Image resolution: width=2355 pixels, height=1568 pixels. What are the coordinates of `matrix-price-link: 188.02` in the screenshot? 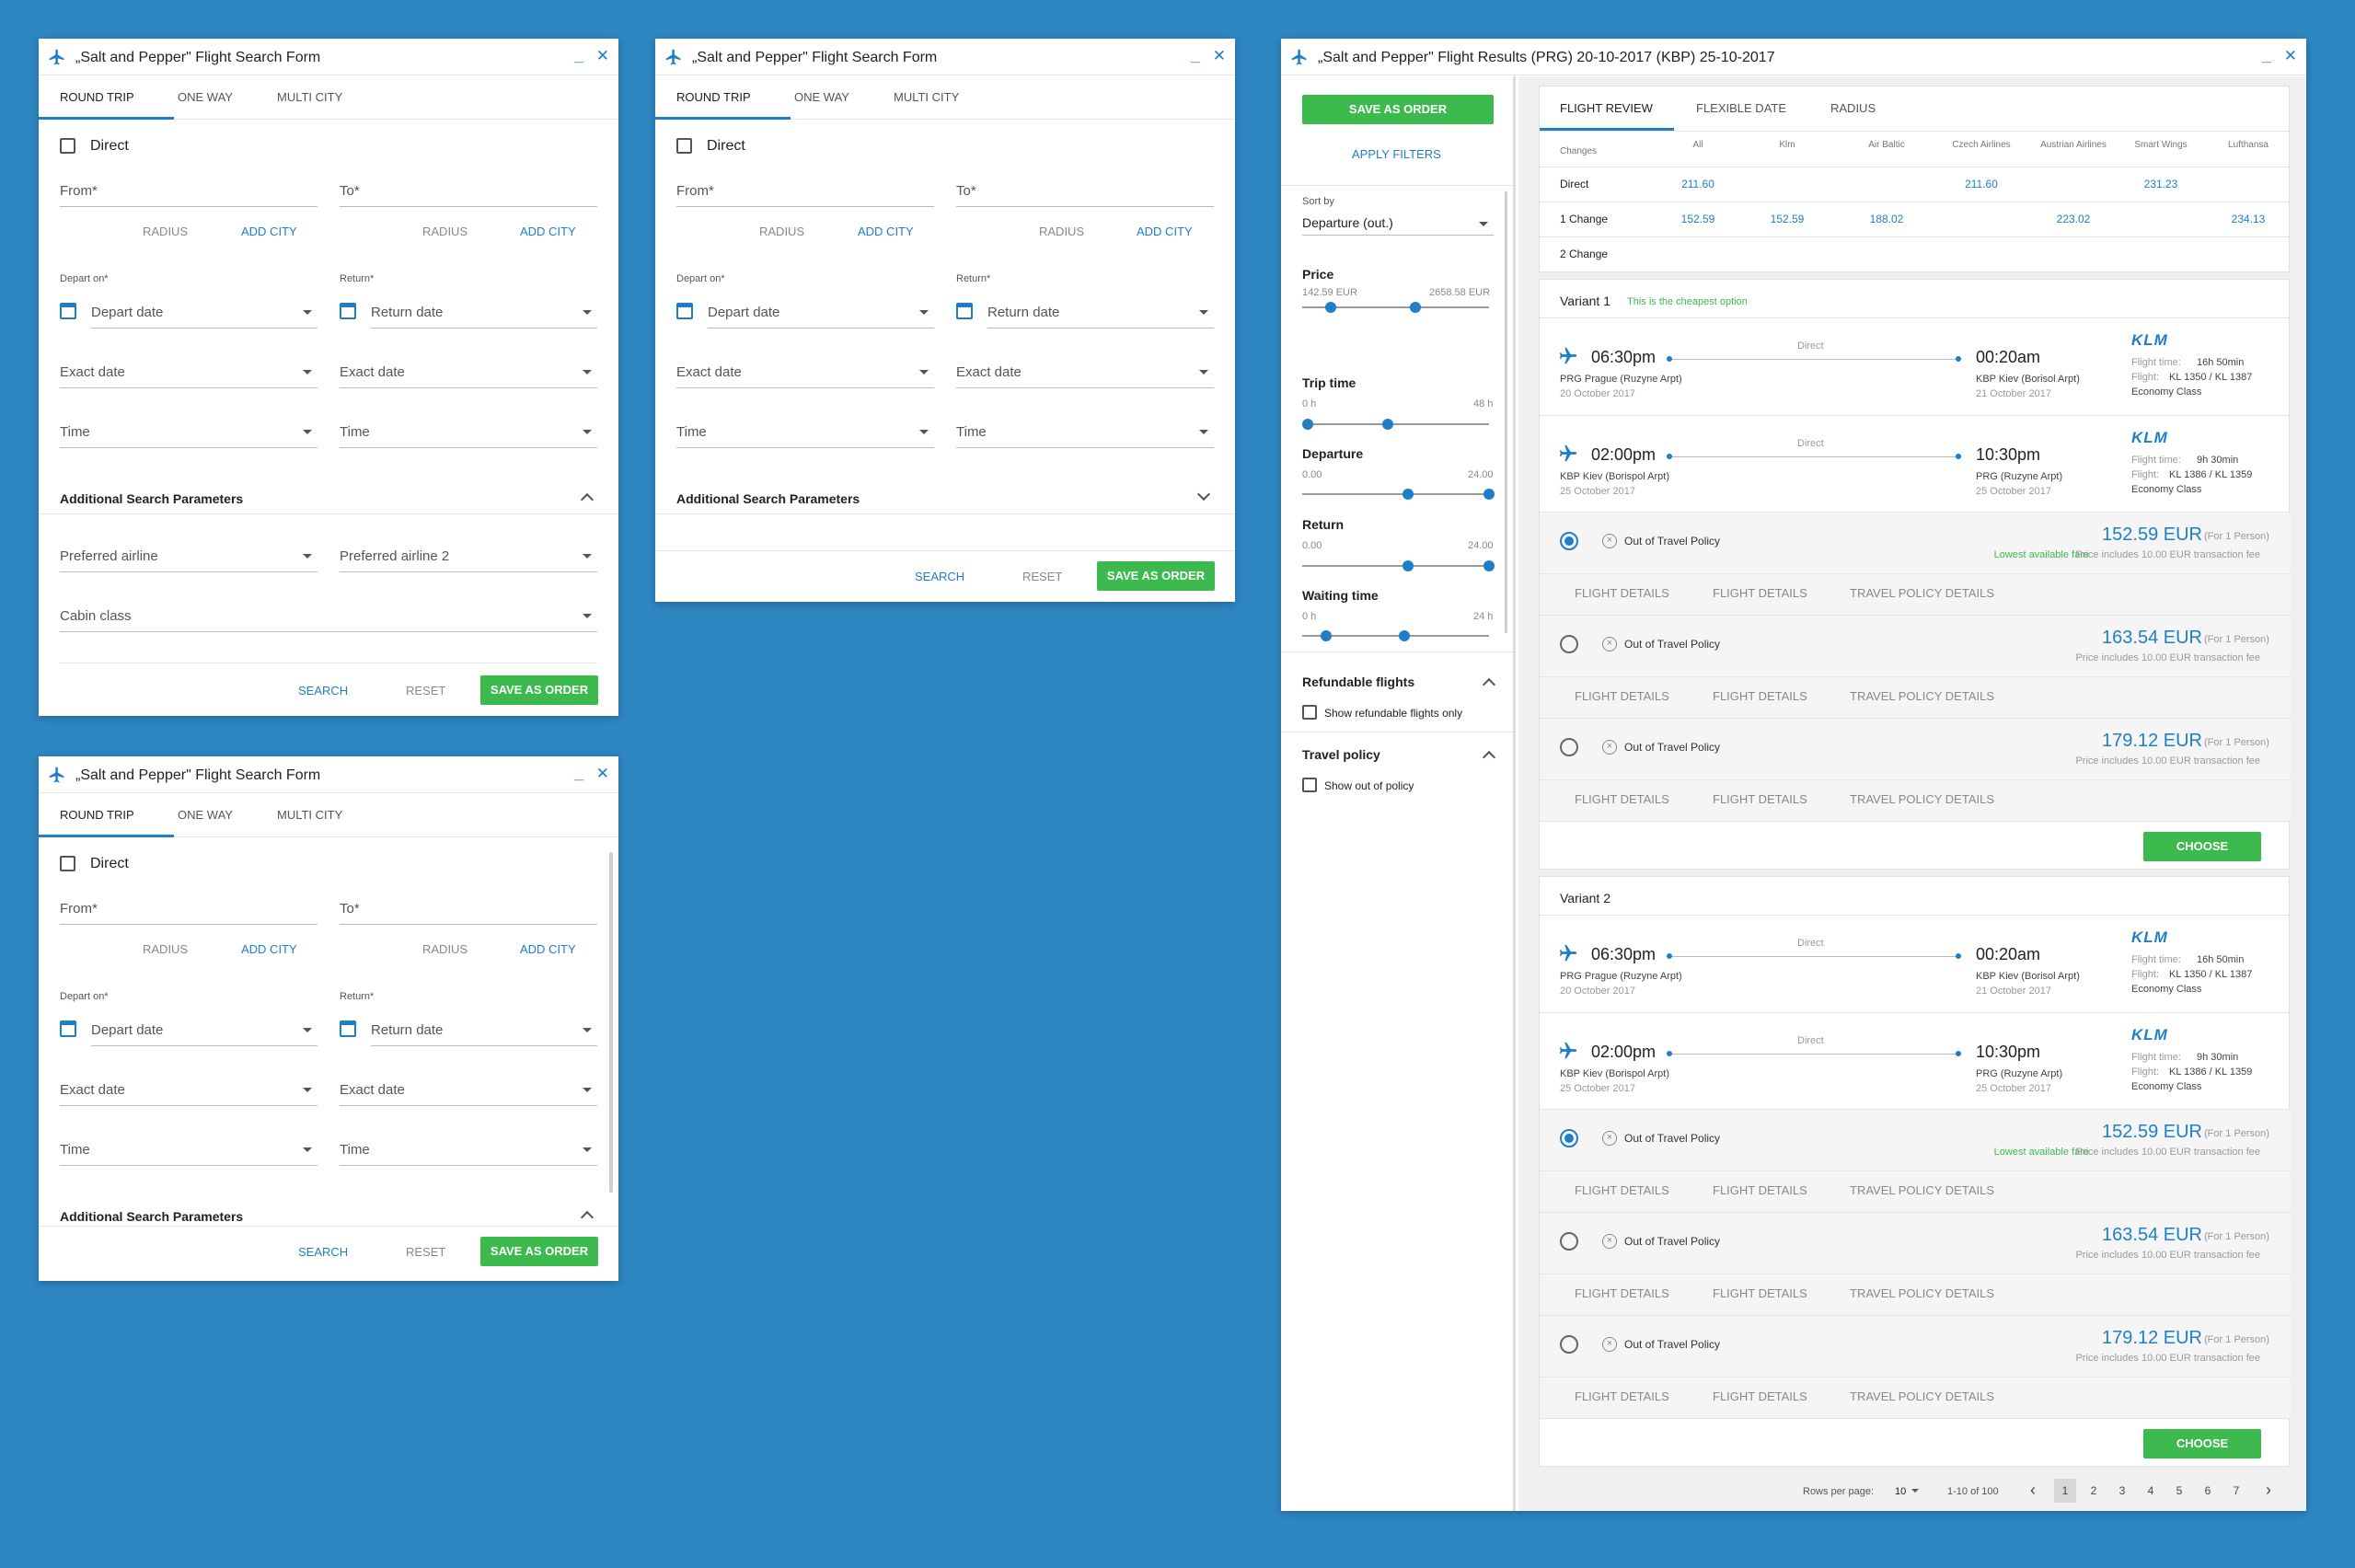 It's located at (1886, 219).